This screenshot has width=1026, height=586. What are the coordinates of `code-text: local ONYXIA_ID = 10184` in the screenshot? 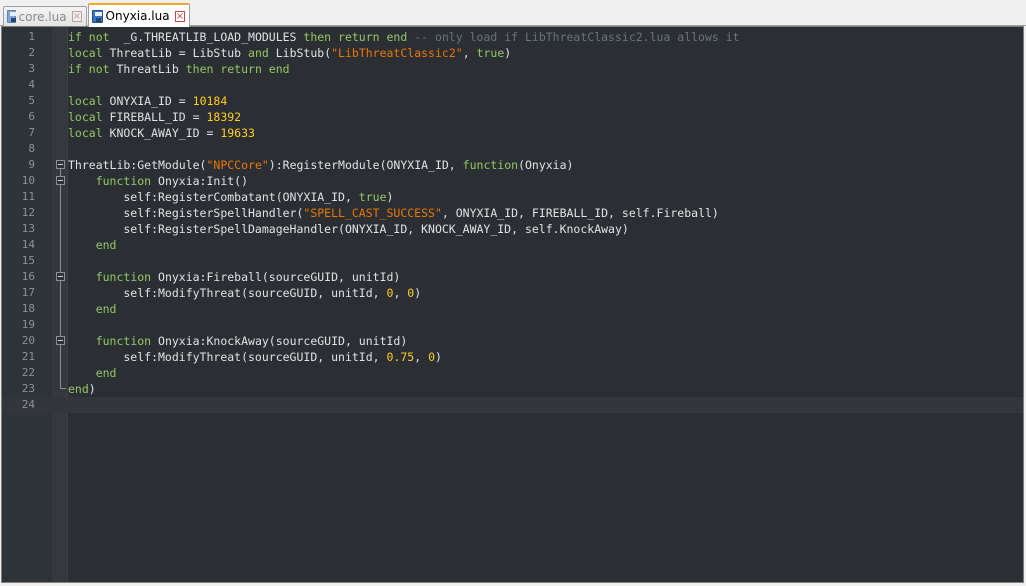 It's located at (147, 101).